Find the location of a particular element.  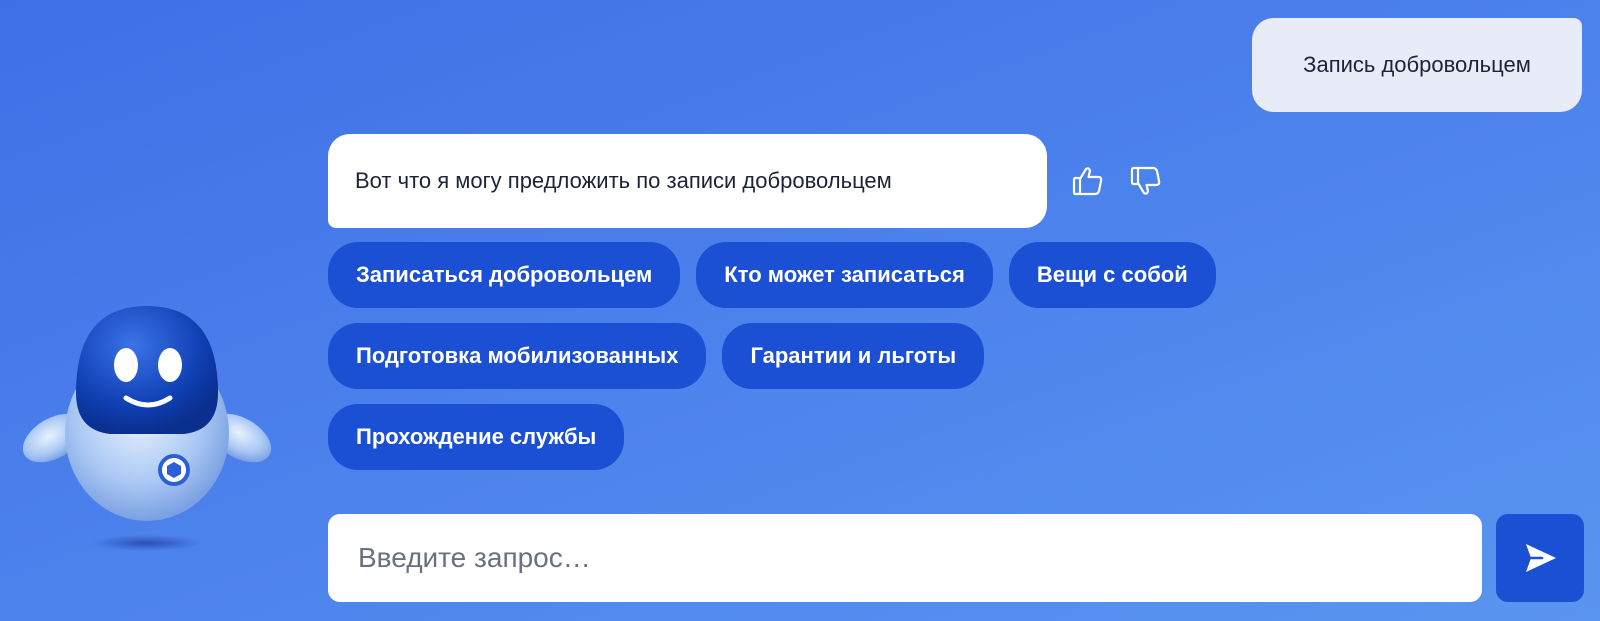

robot-assistant-icon is located at coordinates (149, 431).